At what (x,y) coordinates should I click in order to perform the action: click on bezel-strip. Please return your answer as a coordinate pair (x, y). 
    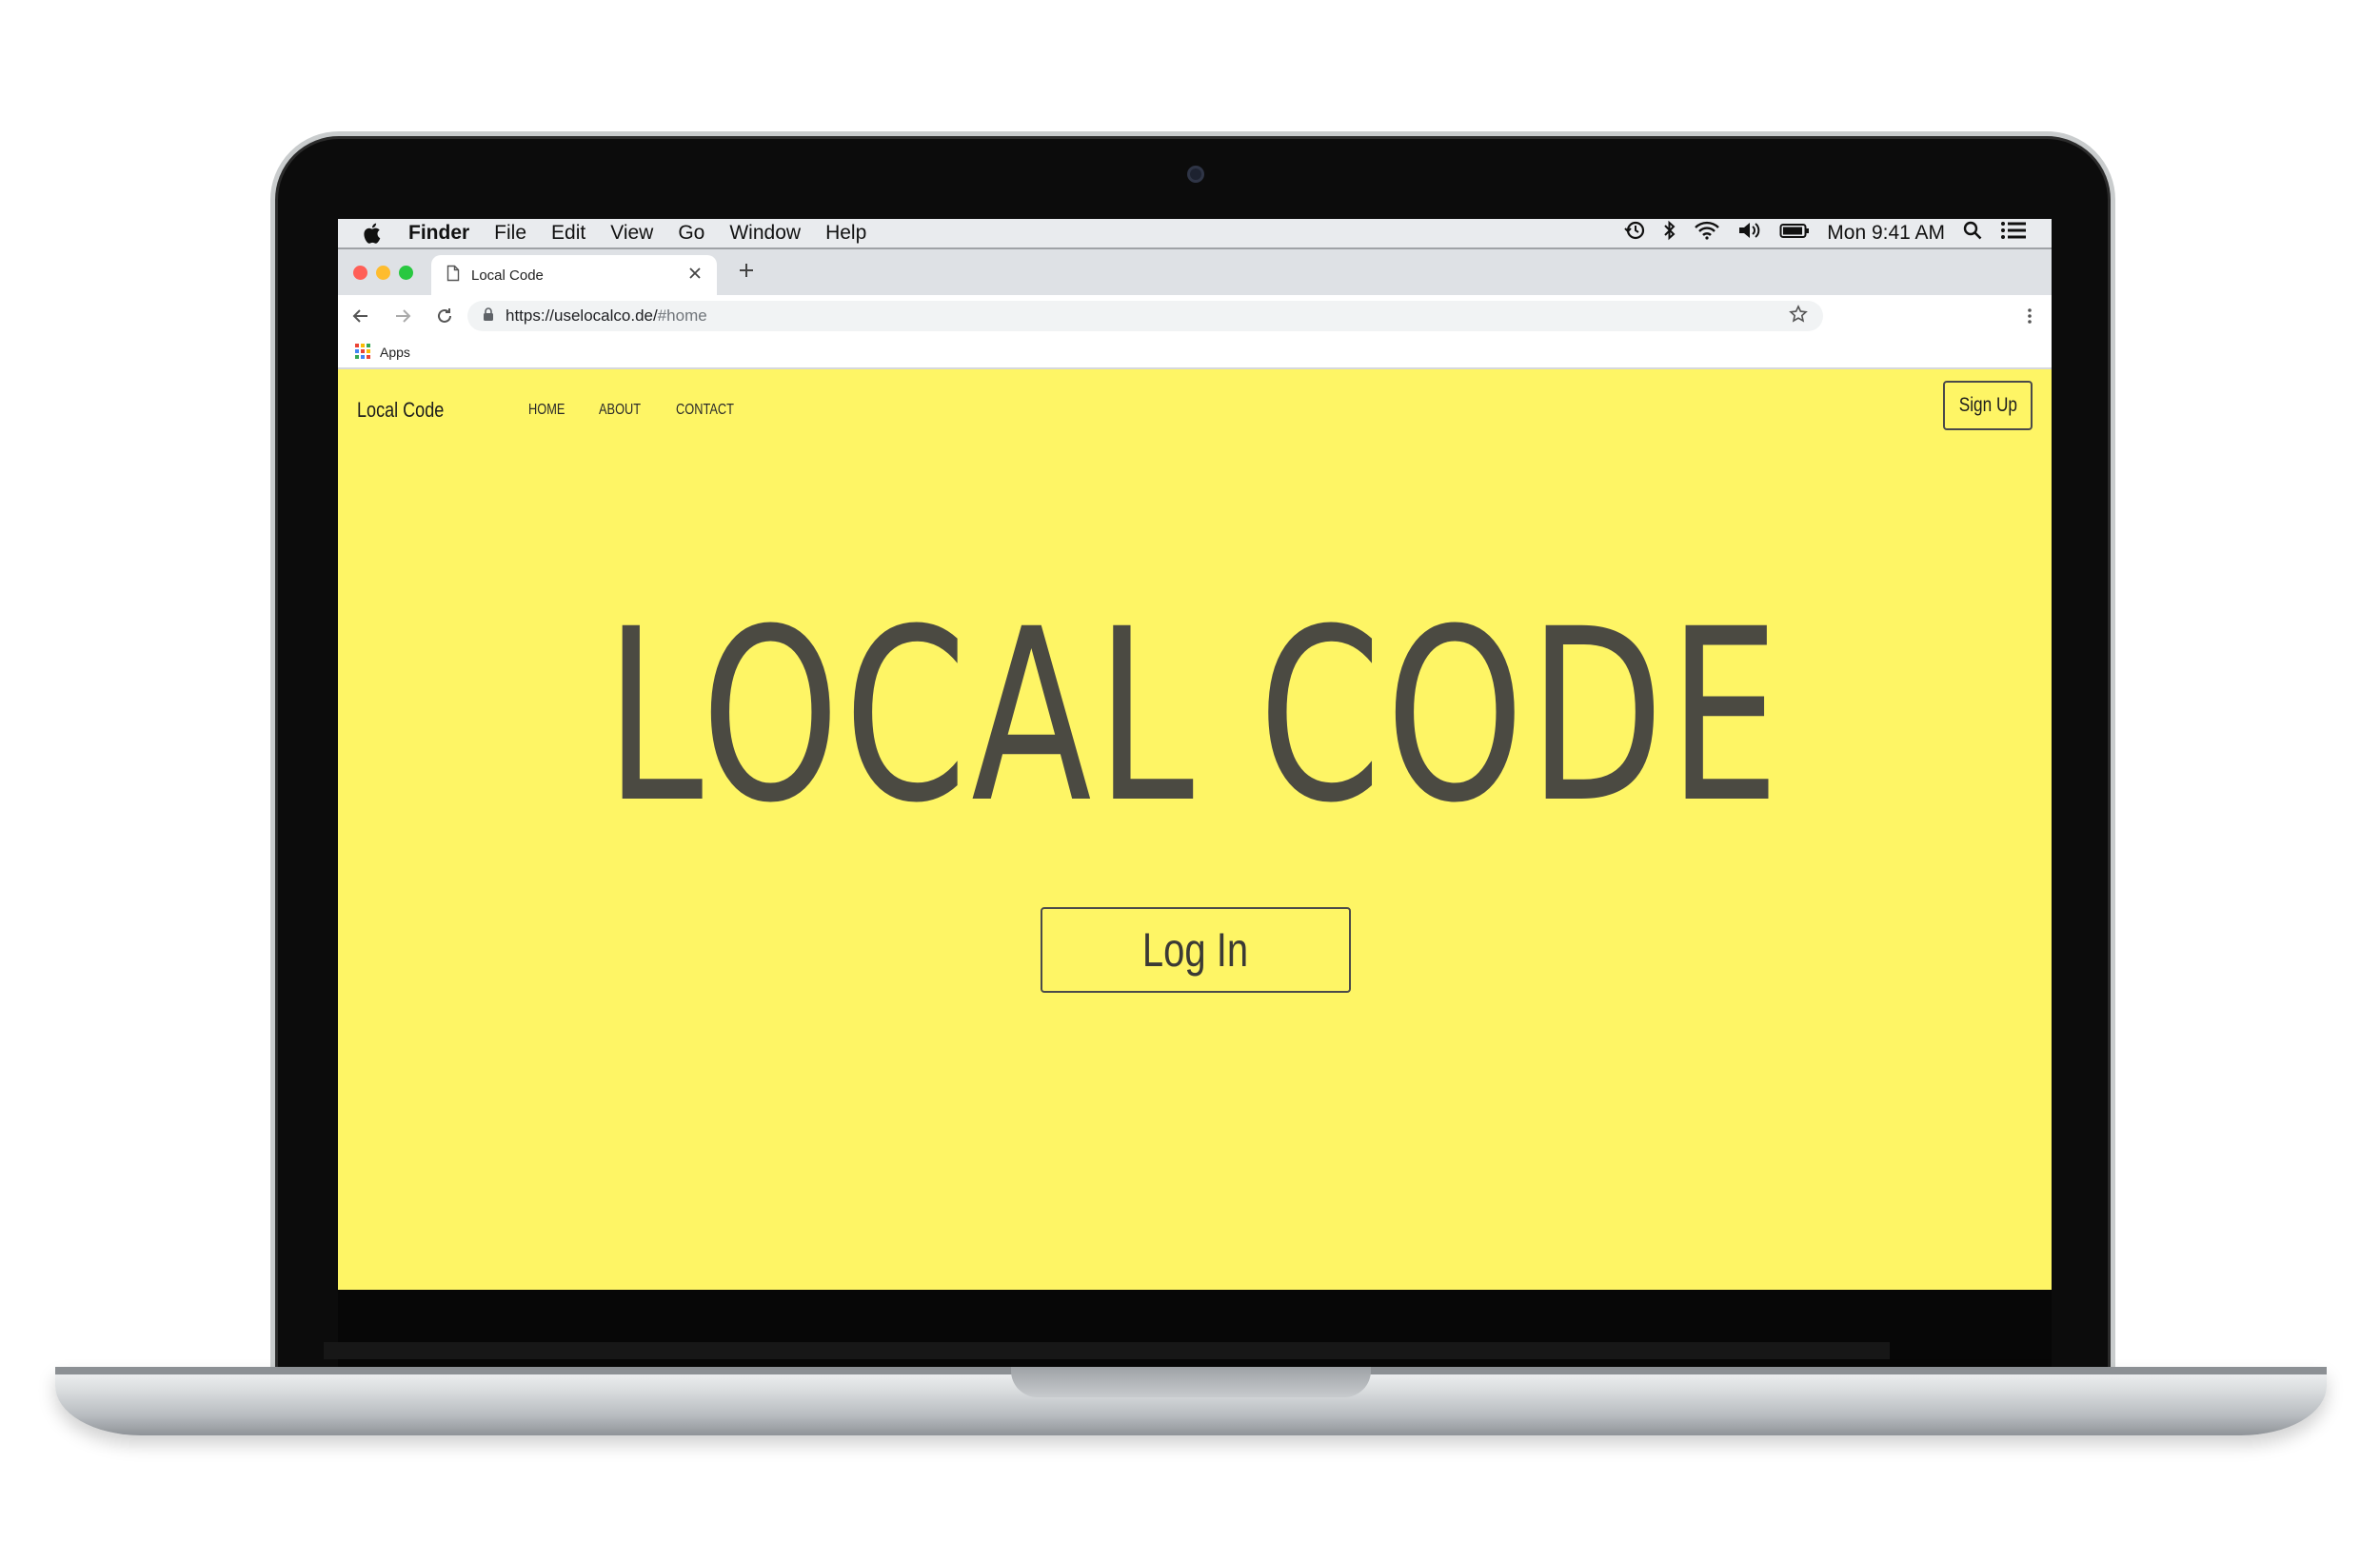
    Looking at the image, I should click on (1107, 1350).